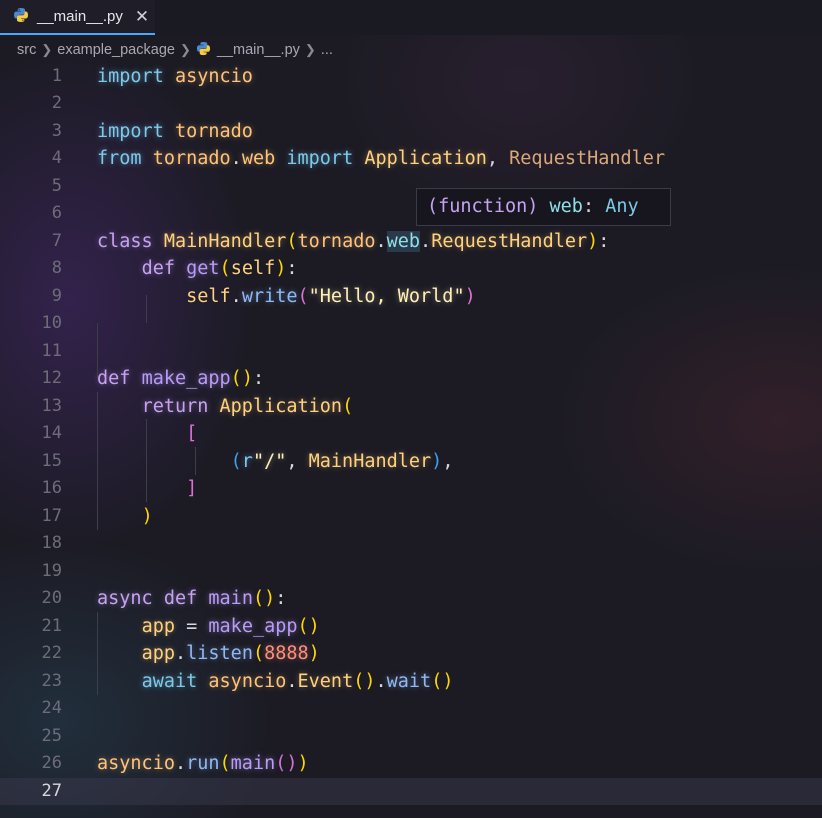 The height and width of the screenshot is (818, 822). I want to click on code-line: 12 def make_app():, so click(411, 379).